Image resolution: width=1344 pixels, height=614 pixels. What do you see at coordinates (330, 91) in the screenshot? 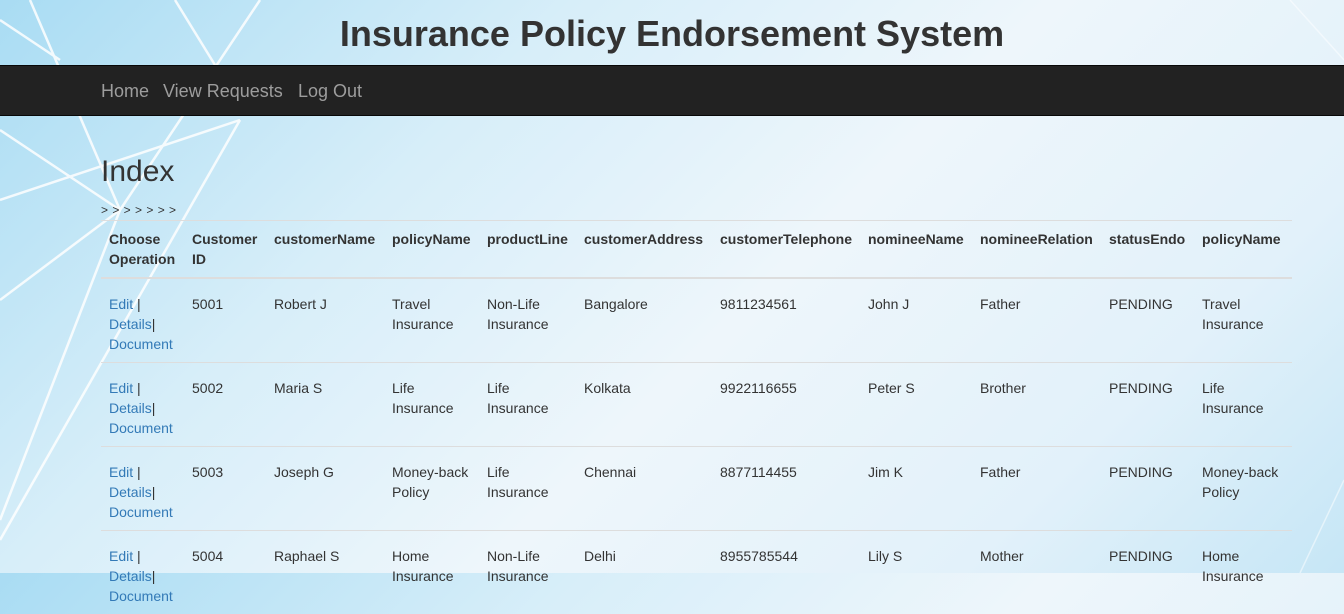
I see `nav-log-out: Log Out` at bounding box center [330, 91].